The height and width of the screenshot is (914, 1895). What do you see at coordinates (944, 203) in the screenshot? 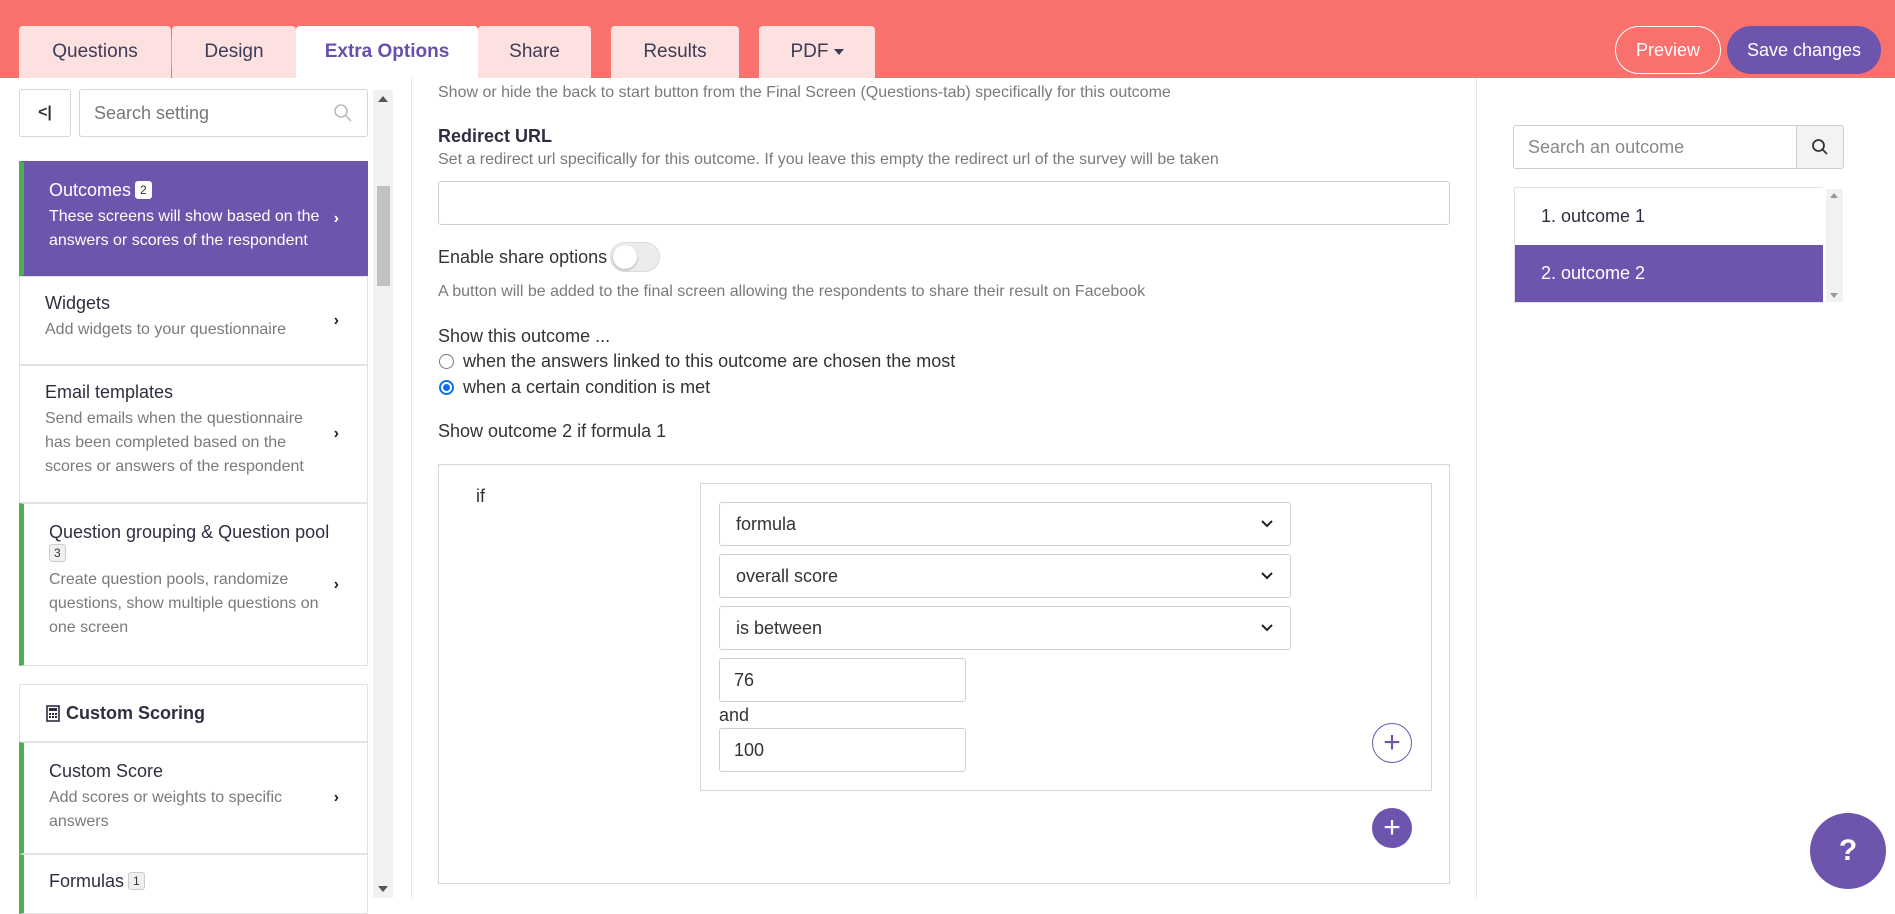
I see `redirect-url-input` at bounding box center [944, 203].